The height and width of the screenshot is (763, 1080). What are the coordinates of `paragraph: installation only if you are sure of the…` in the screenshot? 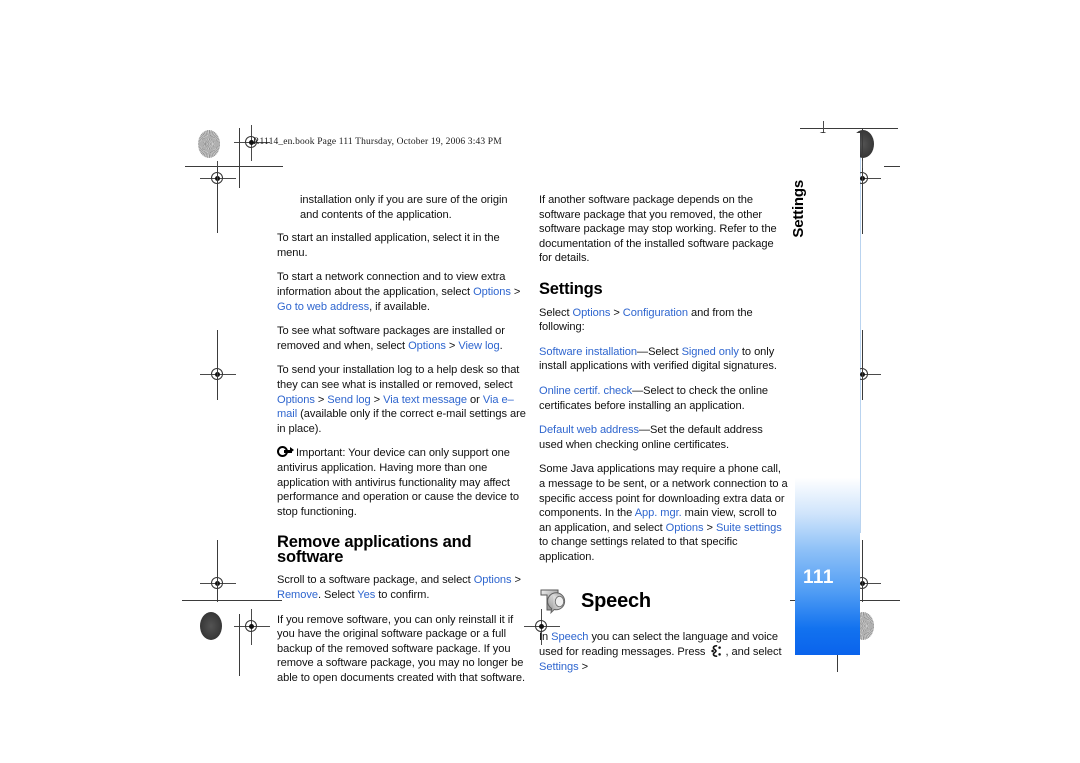 It's located at (401, 207).